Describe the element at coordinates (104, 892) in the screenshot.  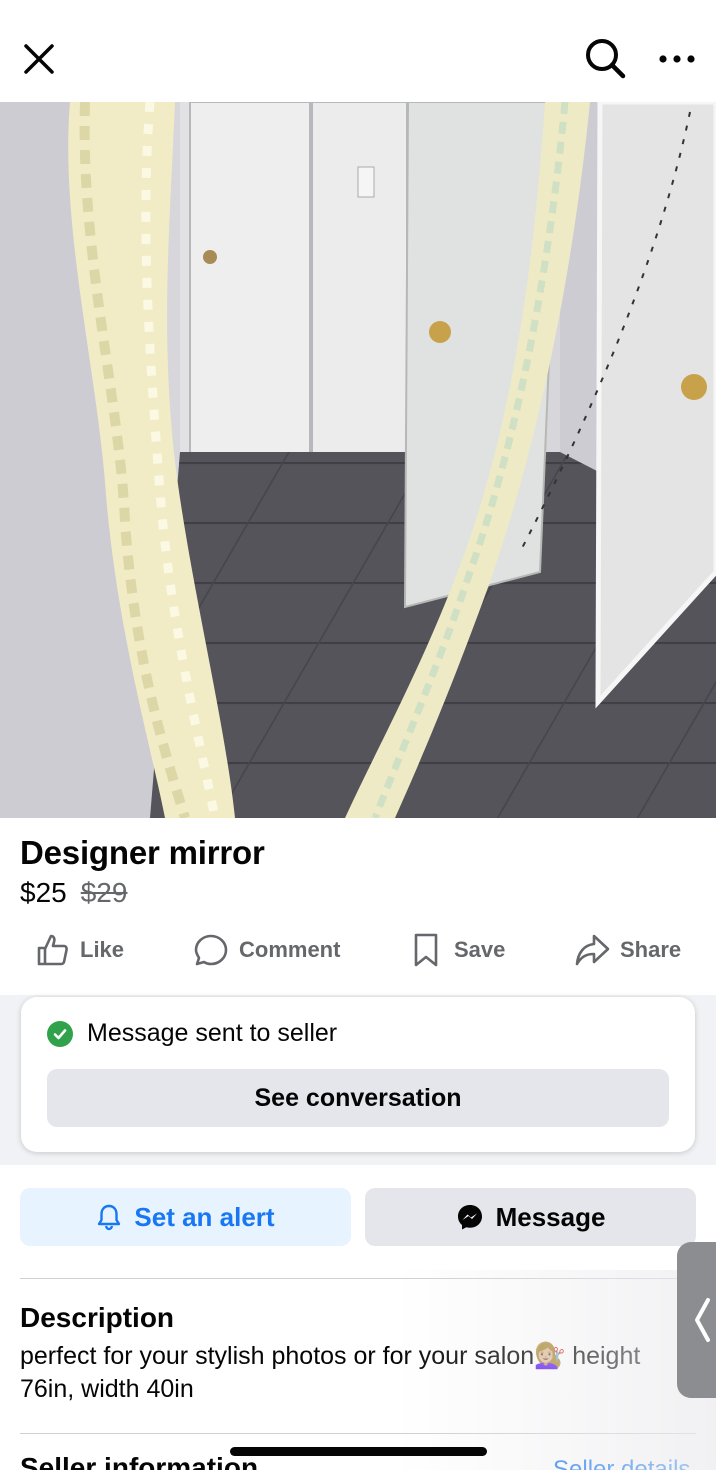
I see `original-price: $29` at that location.